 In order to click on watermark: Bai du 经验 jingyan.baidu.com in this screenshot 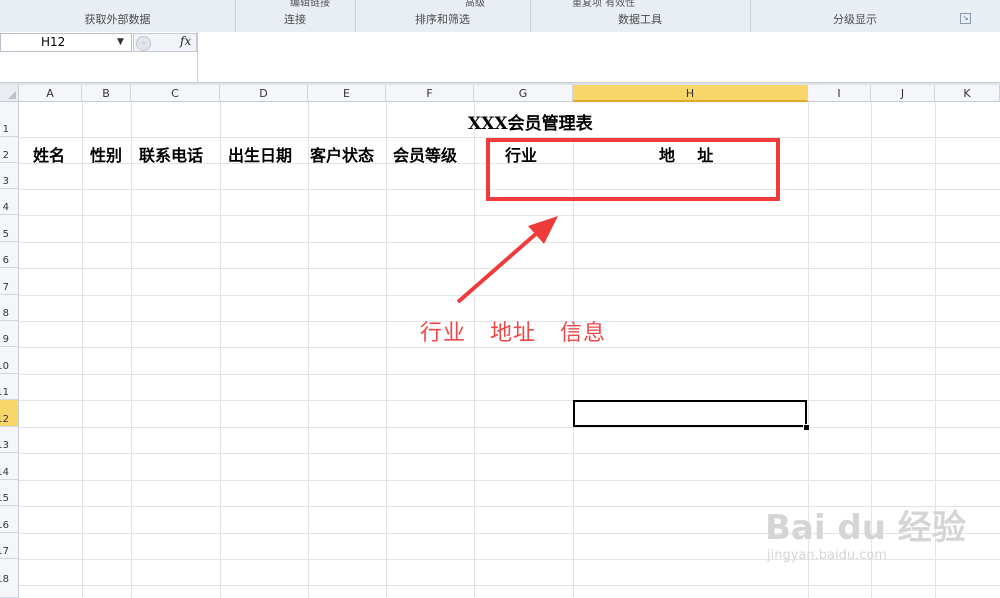, I will do `click(865, 531)`.